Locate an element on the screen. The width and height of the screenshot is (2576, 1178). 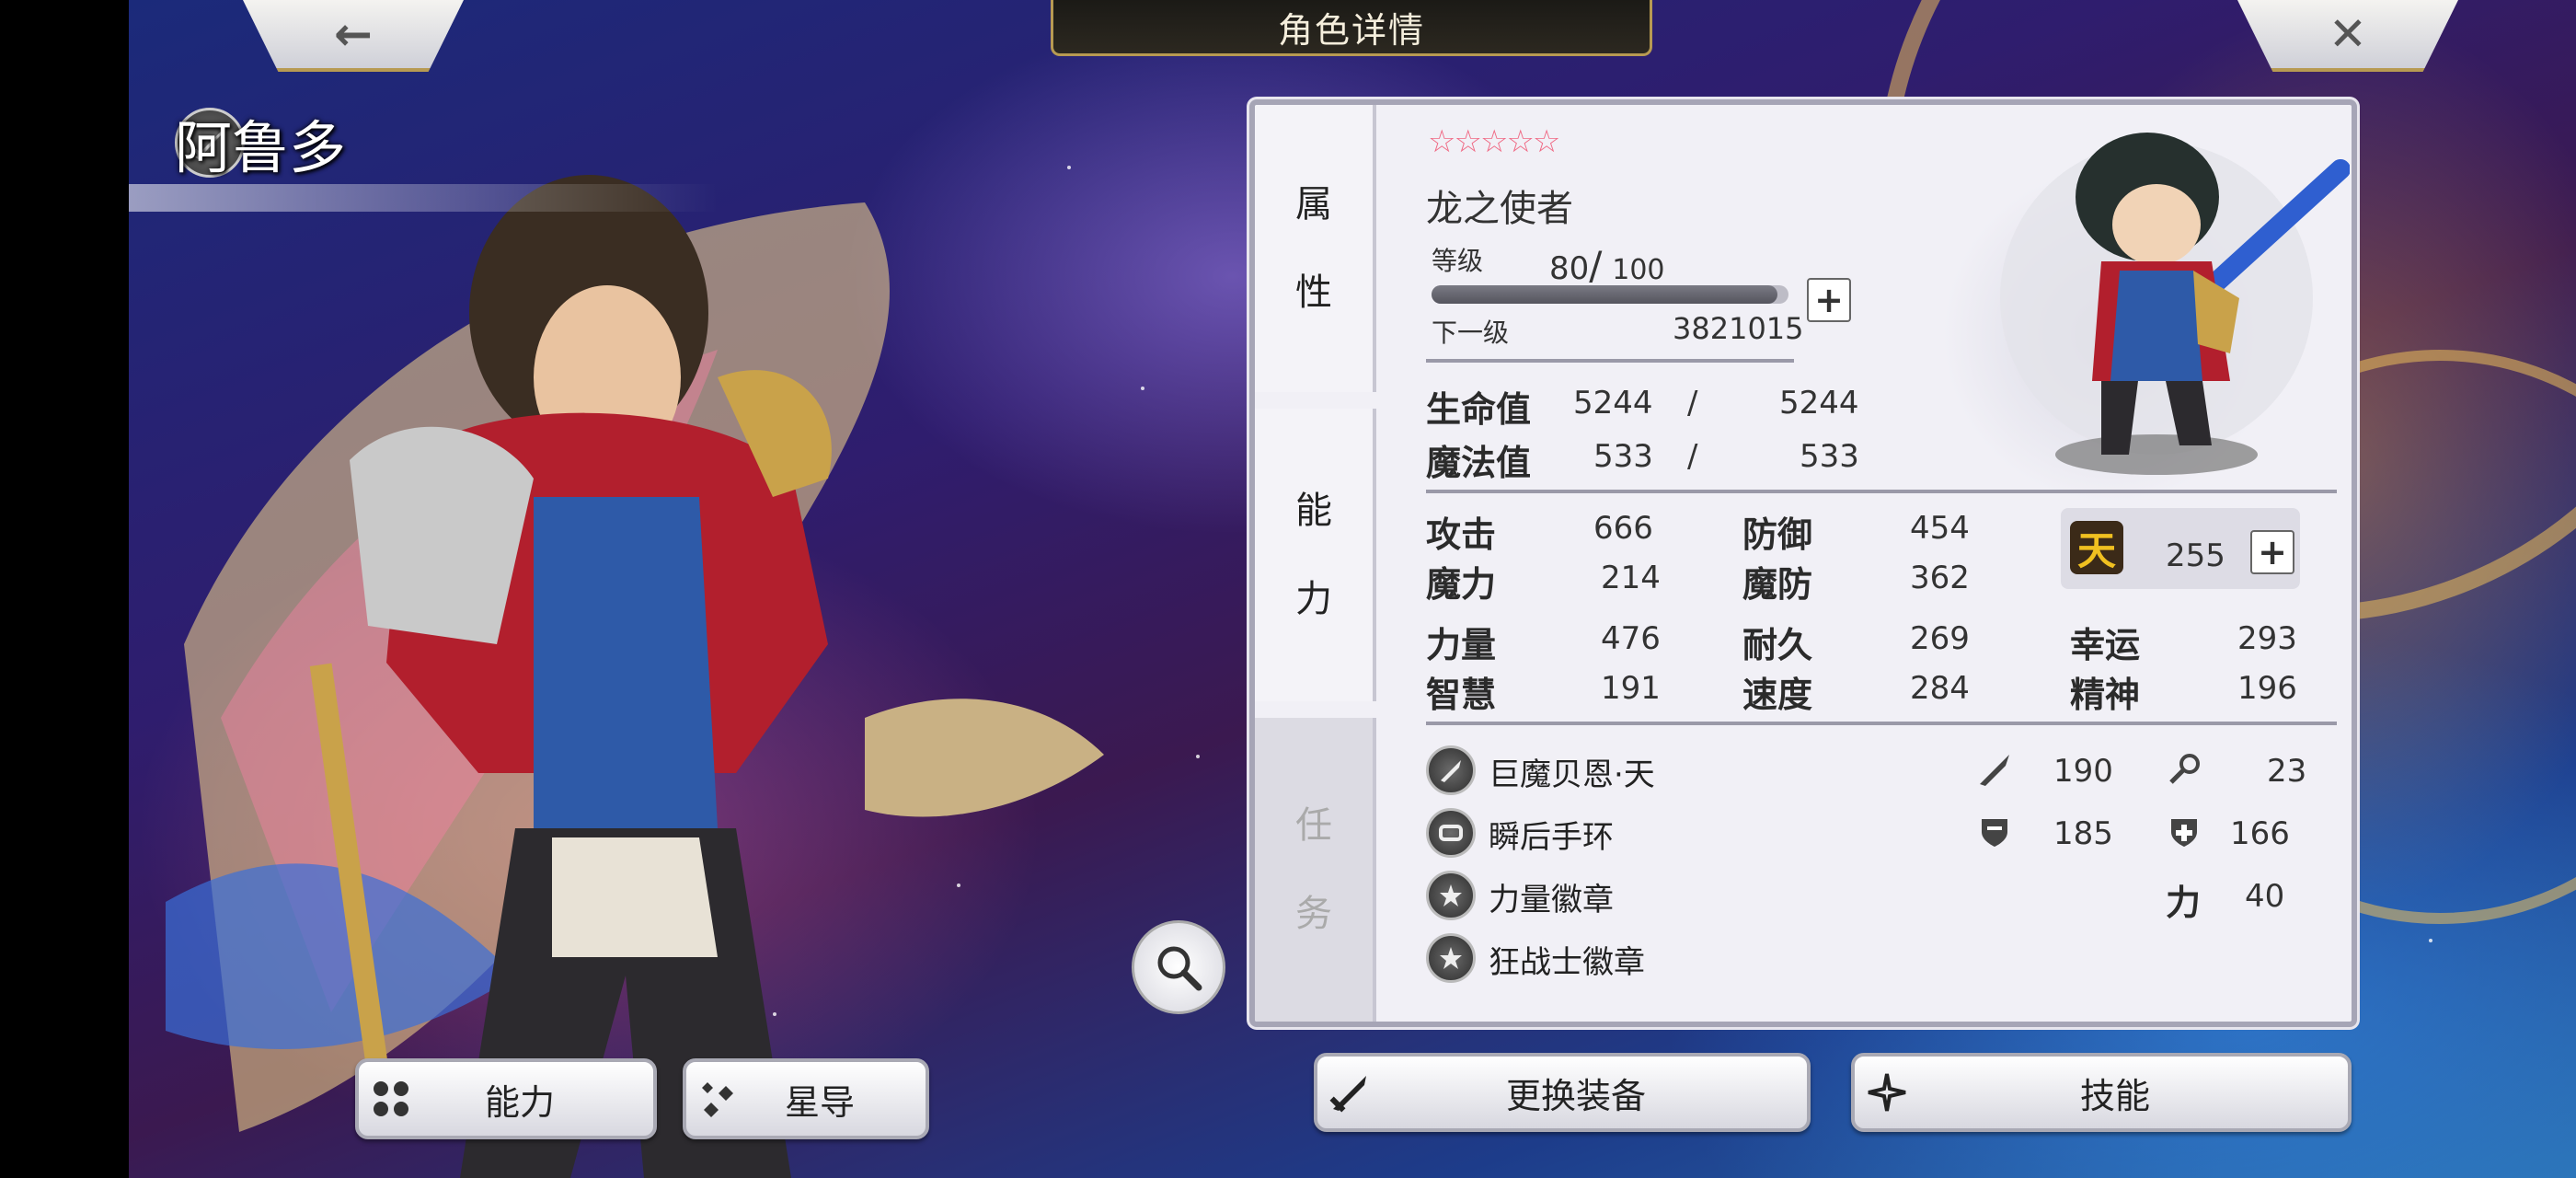
close-icon: ✕ is located at coordinates (2348, 34).